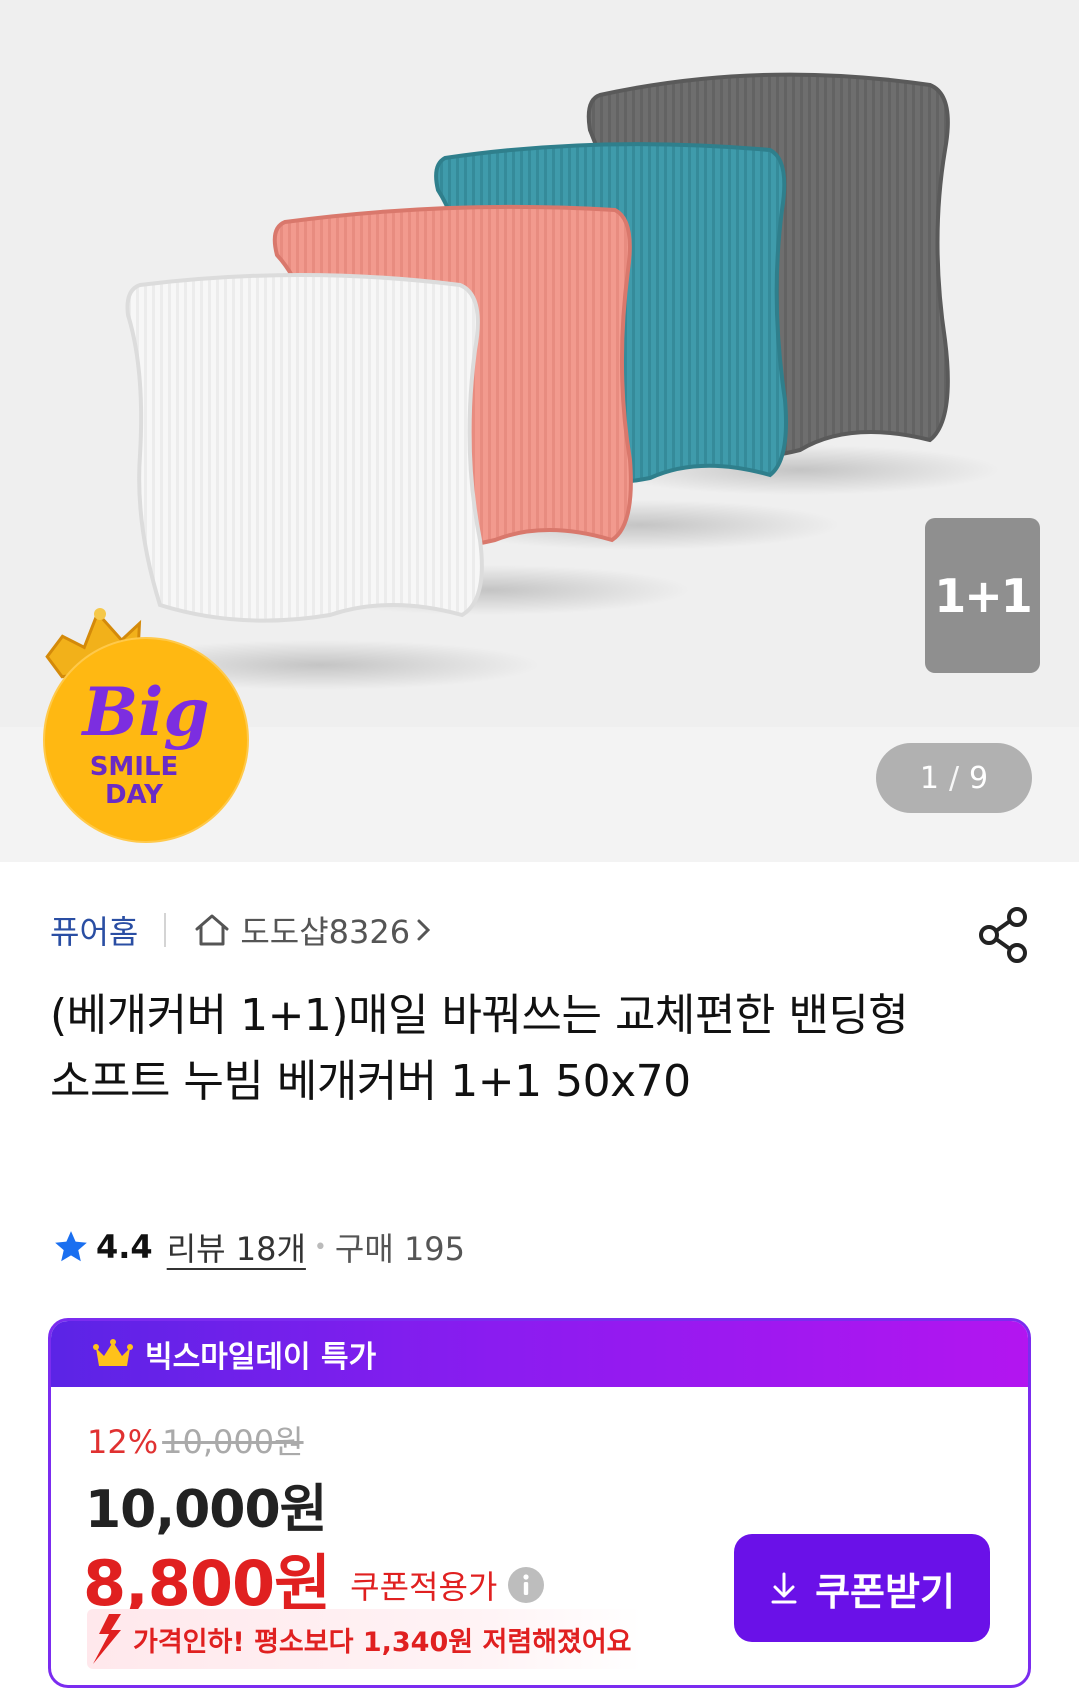 This screenshot has width=1079, height=1699. Describe the element at coordinates (424, 1587) in the screenshot. I see `coupon-price-label: 쿠폰적용가` at that location.